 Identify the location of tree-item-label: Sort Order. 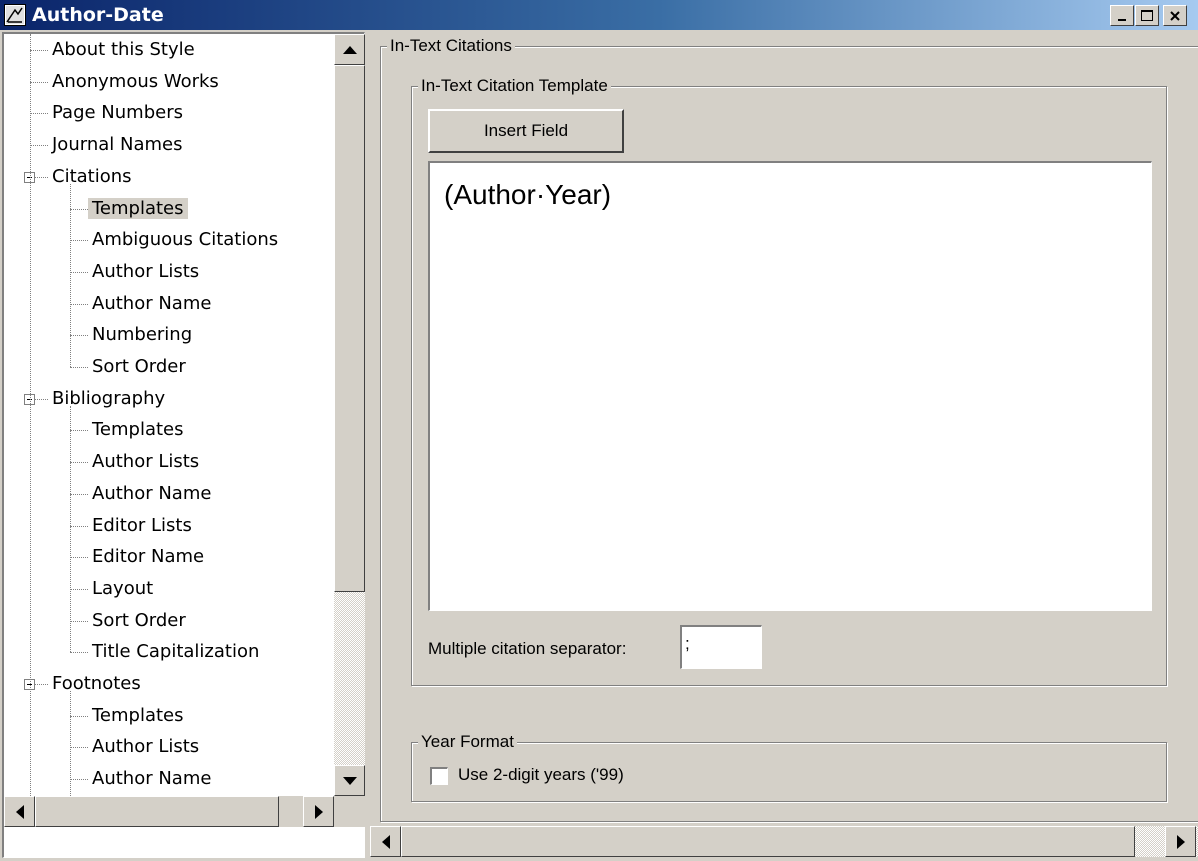
(139, 366).